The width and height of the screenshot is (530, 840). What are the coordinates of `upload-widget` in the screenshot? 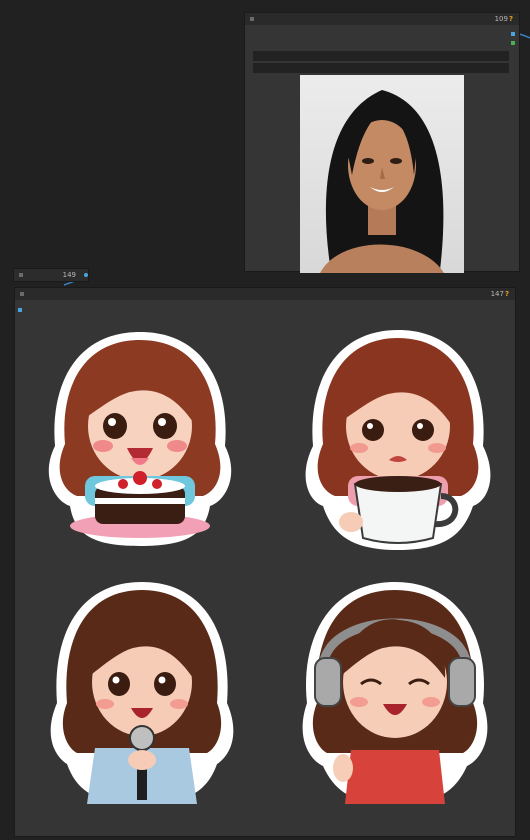 It's located at (381, 68).